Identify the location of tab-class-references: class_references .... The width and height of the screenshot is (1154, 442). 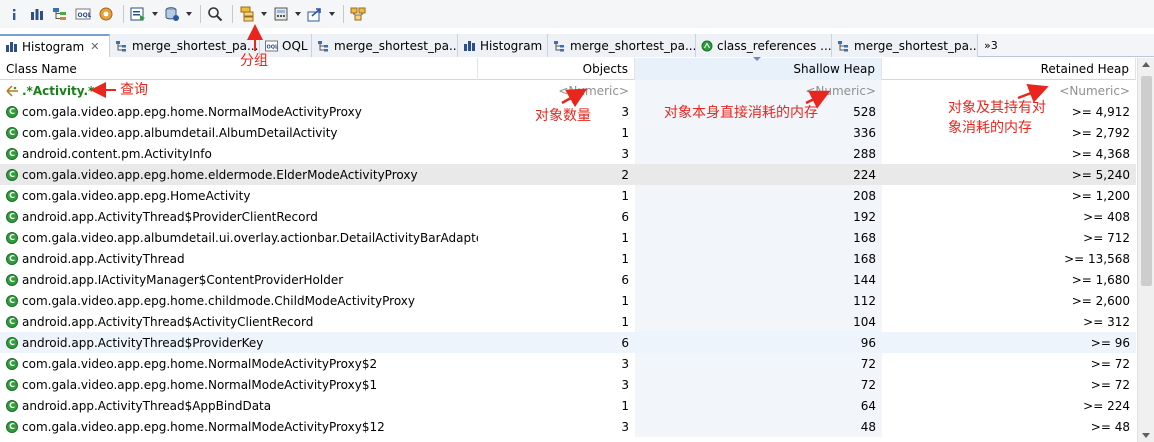
(764, 45).